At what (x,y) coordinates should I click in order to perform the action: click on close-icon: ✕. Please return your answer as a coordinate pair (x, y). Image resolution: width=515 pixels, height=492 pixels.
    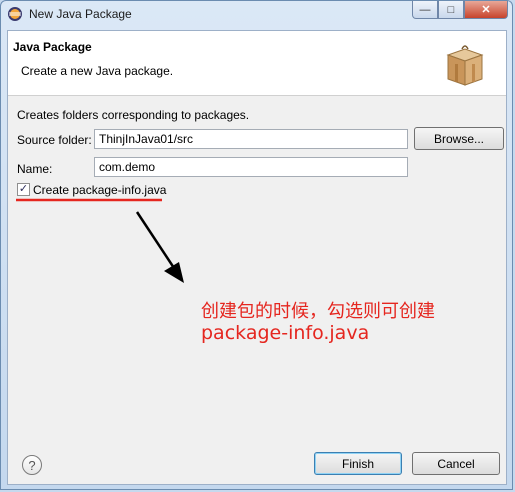
    Looking at the image, I should click on (486, 10).